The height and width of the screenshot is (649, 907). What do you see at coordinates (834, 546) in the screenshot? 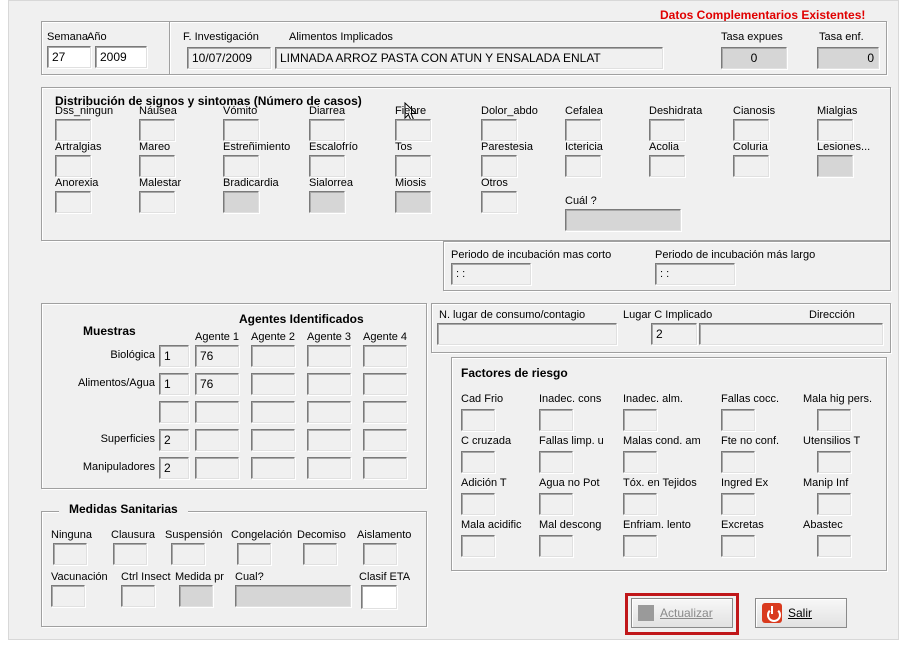
I see `riesgo-field-abastec` at bounding box center [834, 546].